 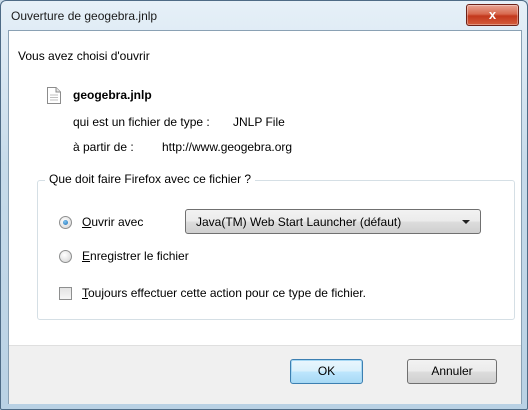 What do you see at coordinates (117, 222) in the screenshot?
I see `open-with-label-text: uvrir avec` at bounding box center [117, 222].